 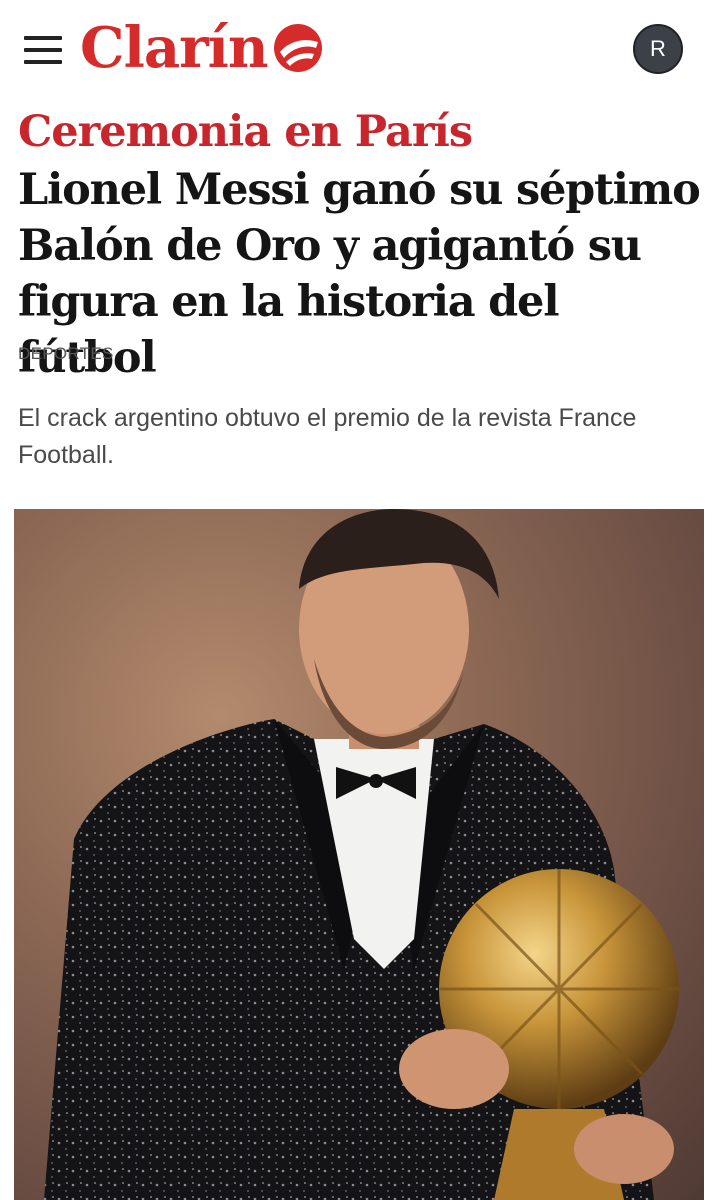 What do you see at coordinates (174, 48) in the screenshot?
I see `logo-text: Clarín` at bounding box center [174, 48].